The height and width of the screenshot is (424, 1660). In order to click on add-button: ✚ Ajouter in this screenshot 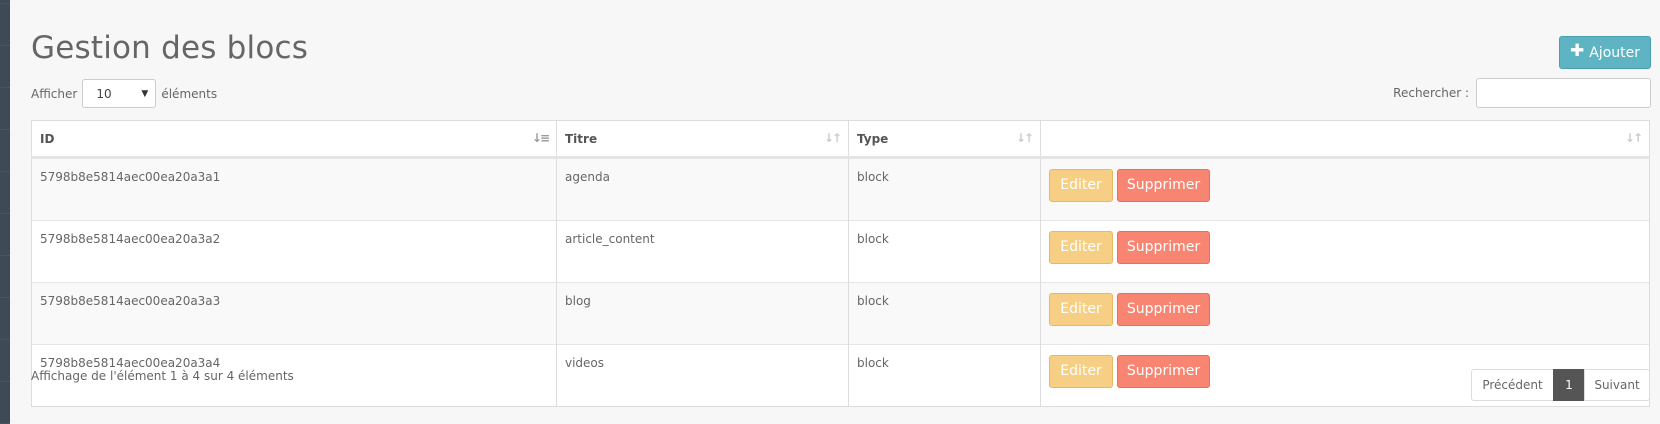, I will do `click(1605, 52)`.